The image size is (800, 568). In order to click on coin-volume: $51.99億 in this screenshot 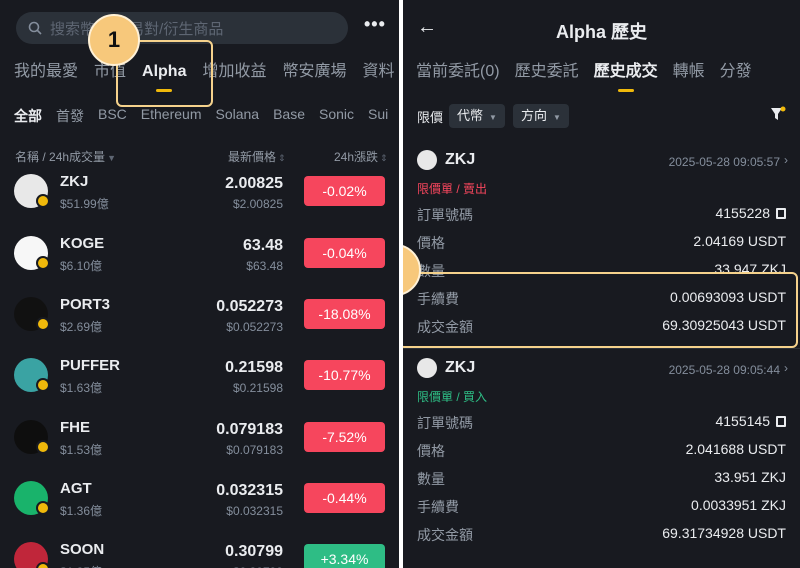, I will do `click(84, 204)`.